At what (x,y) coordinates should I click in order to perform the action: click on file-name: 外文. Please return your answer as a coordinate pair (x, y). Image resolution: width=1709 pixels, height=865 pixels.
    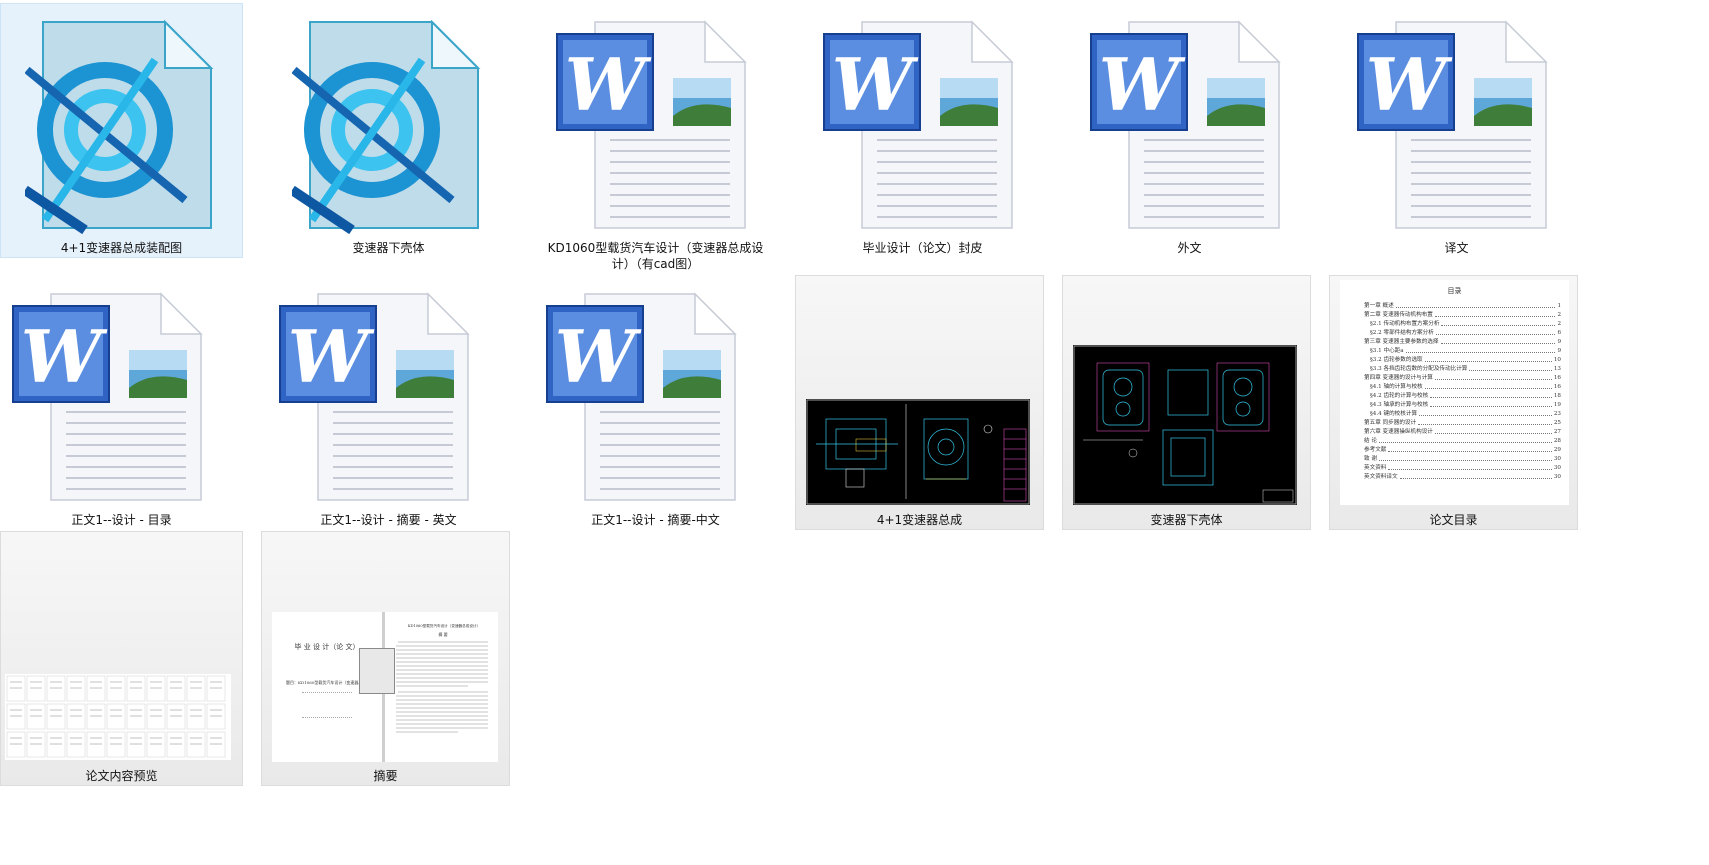
    Looking at the image, I should click on (1189, 248).